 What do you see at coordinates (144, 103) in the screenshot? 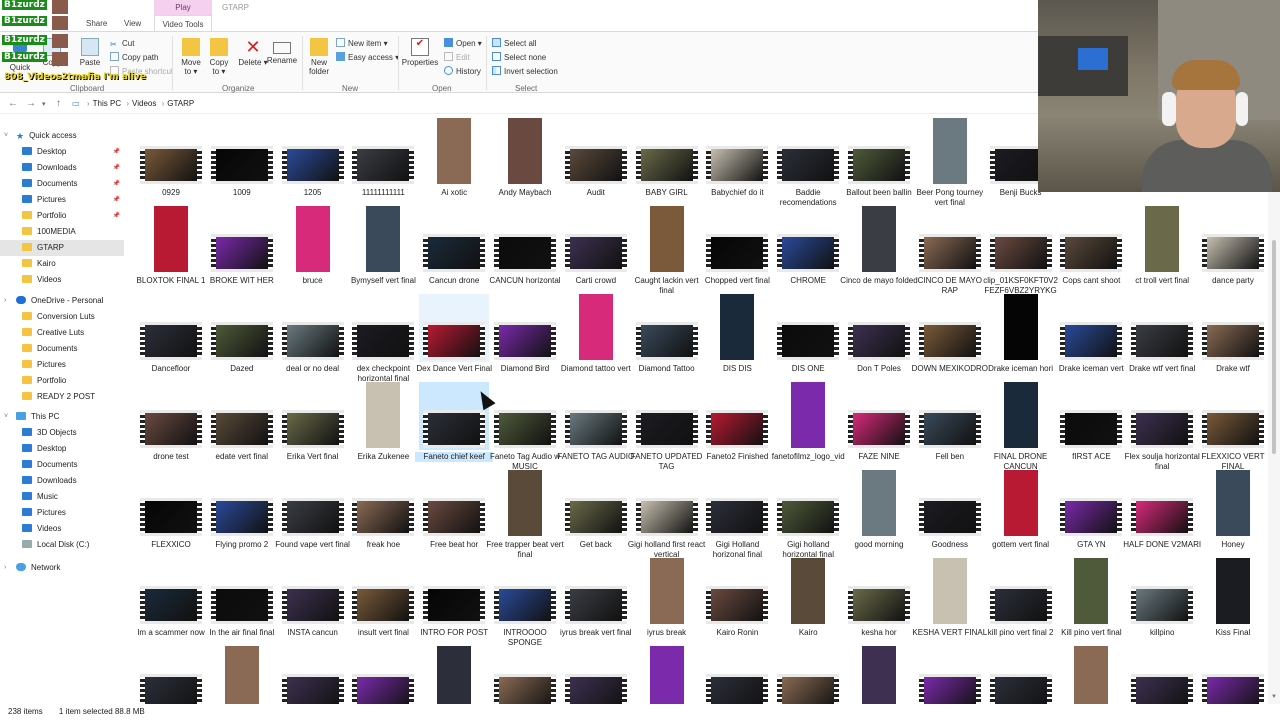
I see `breadcrumb-videos: Videos` at bounding box center [144, 103].